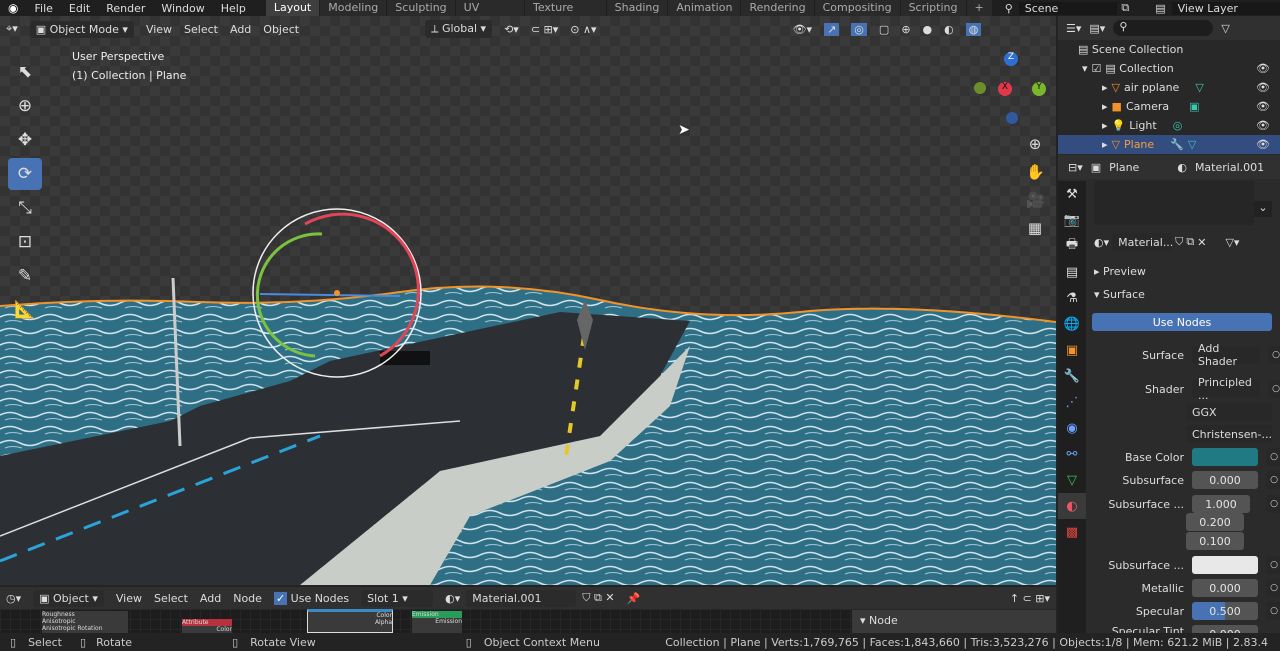 Image resolution: width=1280 pixels, height=651 pixels. I want to click on pan-hand-icon: ✋, so click(1035, 172).